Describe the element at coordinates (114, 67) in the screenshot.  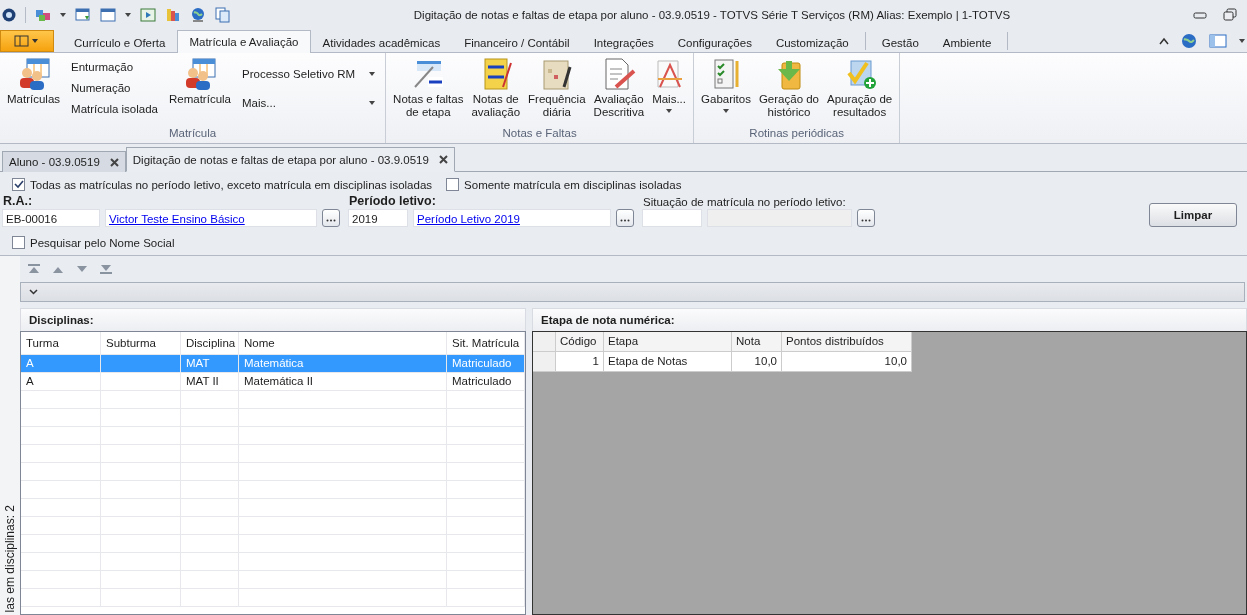
I see `ribbon-menu-item: Enturmação` at that location.